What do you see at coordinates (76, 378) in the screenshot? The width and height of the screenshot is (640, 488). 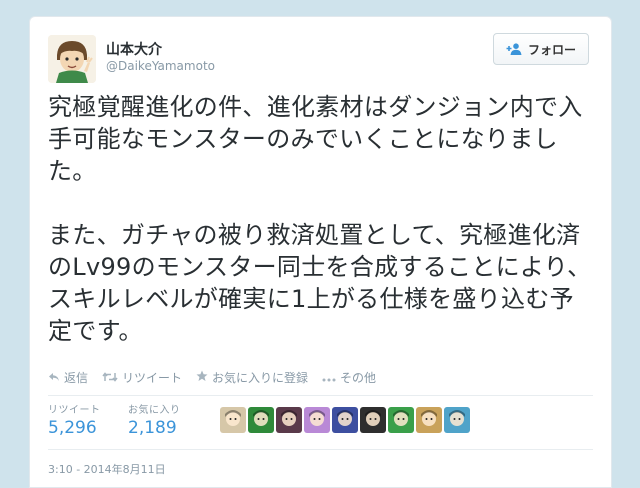 I see `reply-label: 返信` at bounding box center [76, 378].